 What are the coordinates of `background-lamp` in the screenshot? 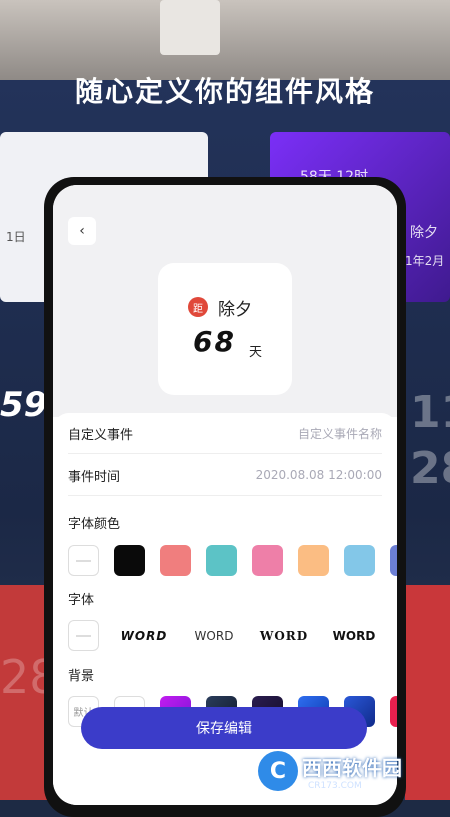 It's located at (190, 27).